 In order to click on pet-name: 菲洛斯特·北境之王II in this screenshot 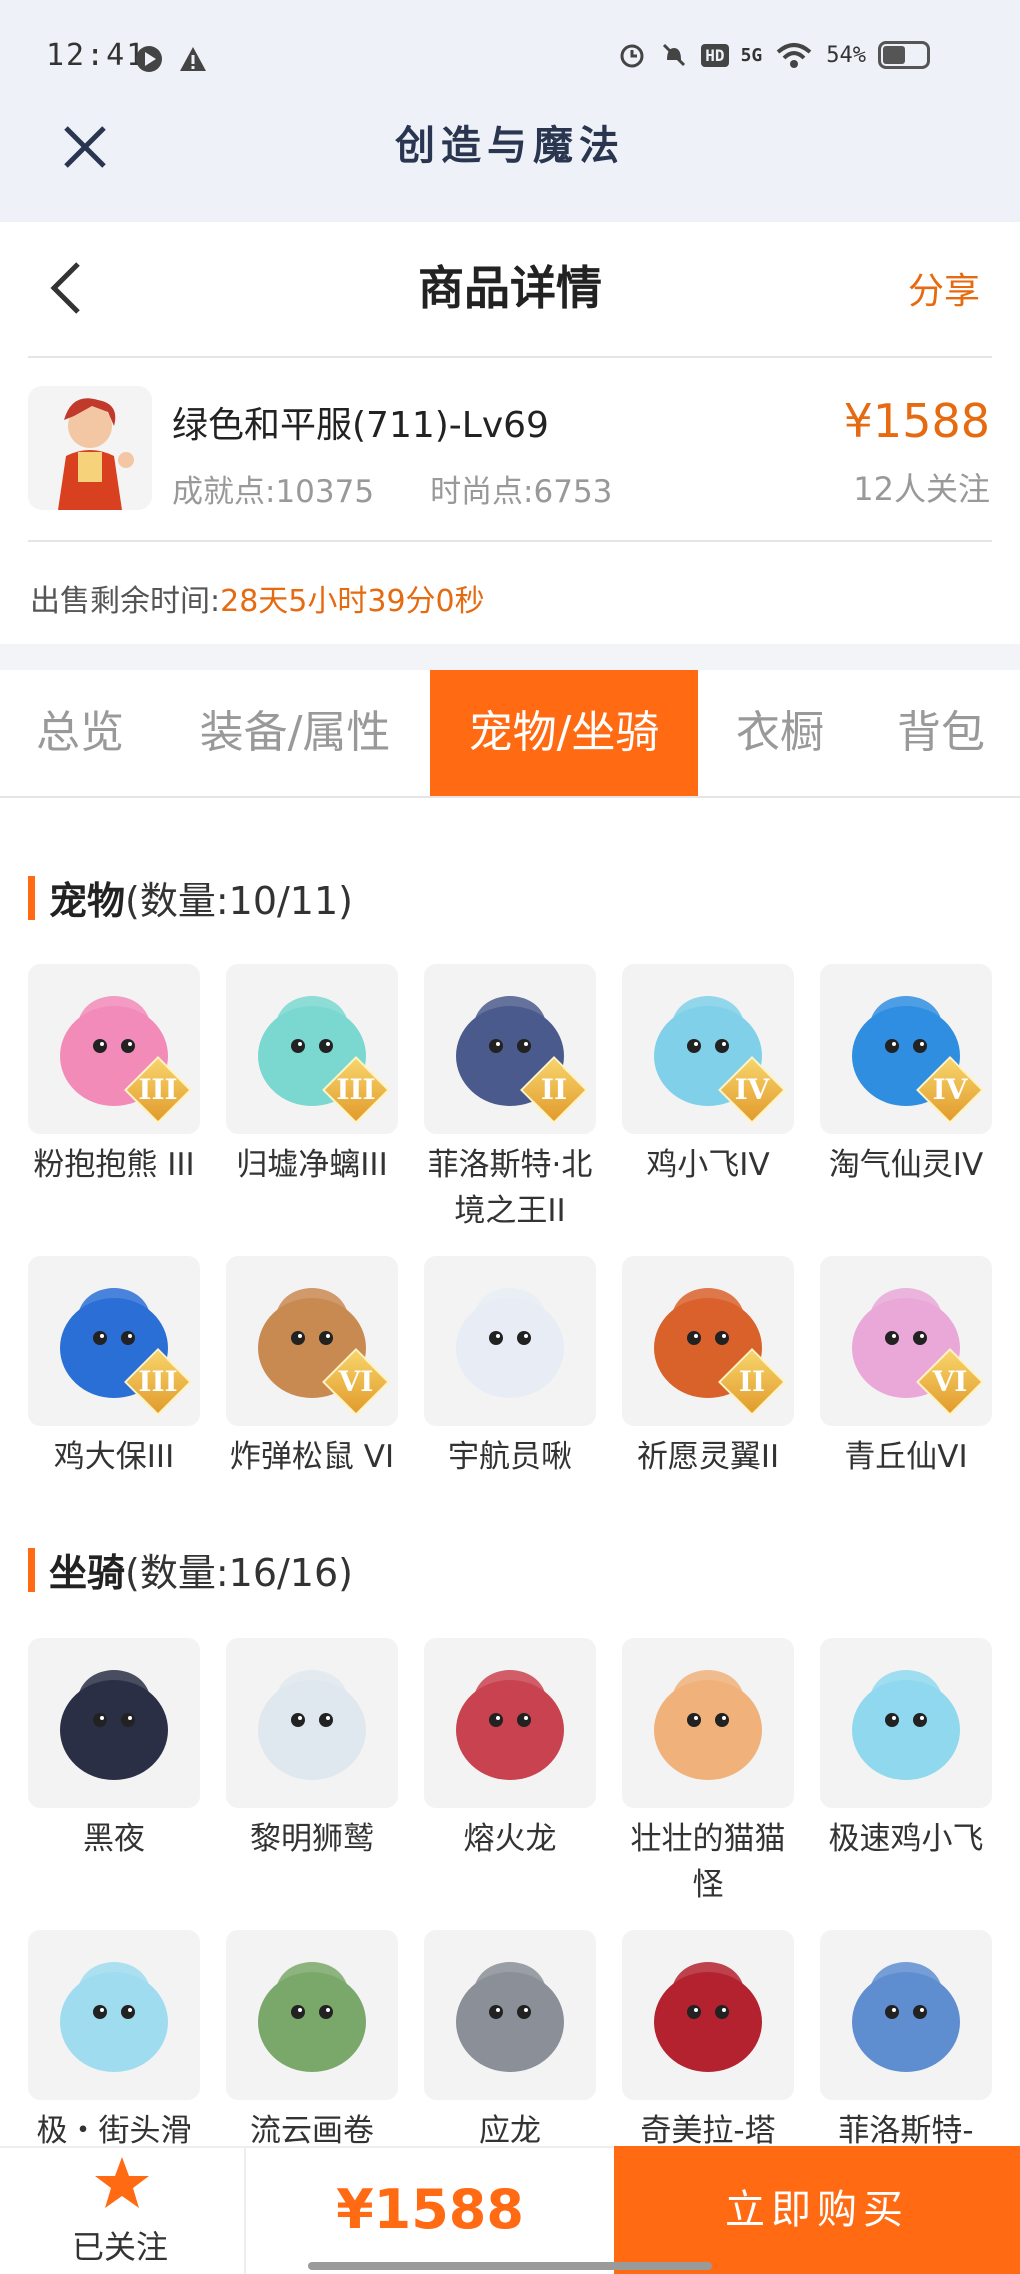, I will do `click(510, 1188)`.